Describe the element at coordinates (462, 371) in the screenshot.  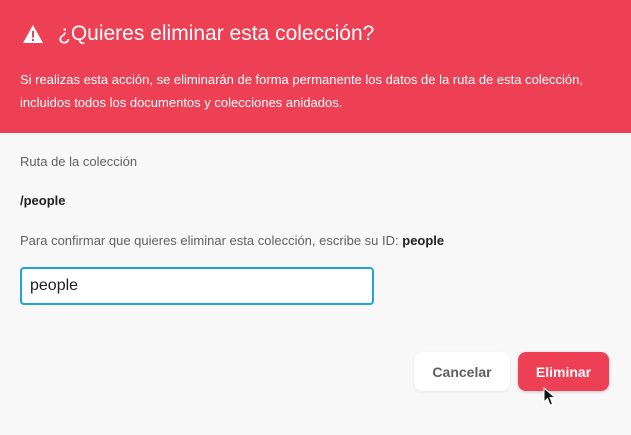
I see `cancel-button: Cancelar` at that location.